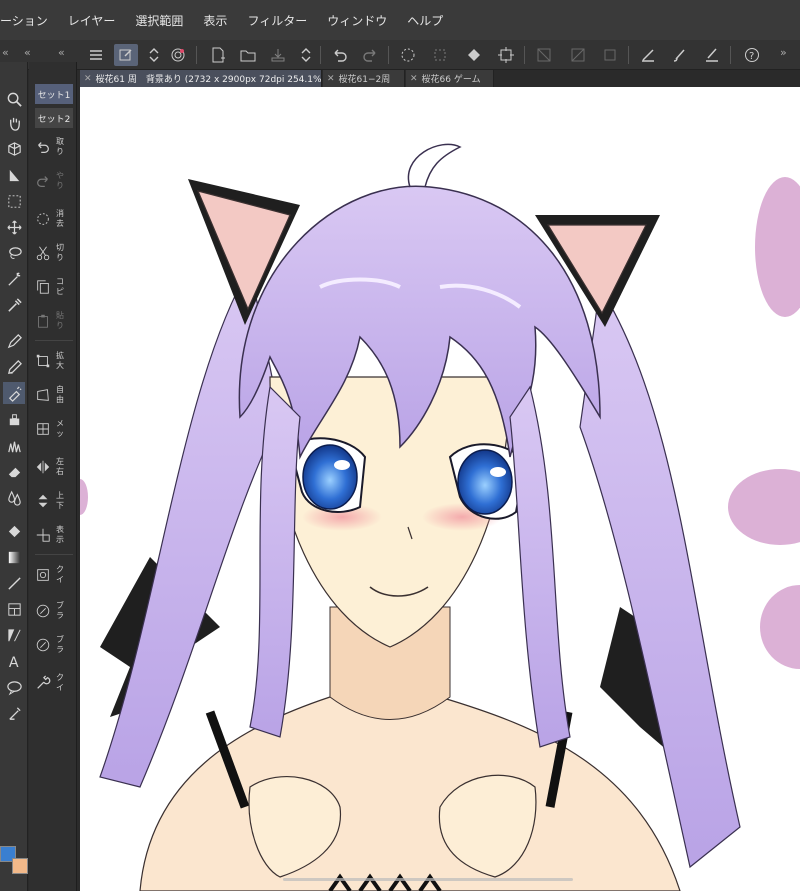 Image resolution: width=800 pixels, height=891 pixels. Describe the element at coordinates (54, 645) in the screenshot. I see `sub-brush-2: ブラ` at that location.